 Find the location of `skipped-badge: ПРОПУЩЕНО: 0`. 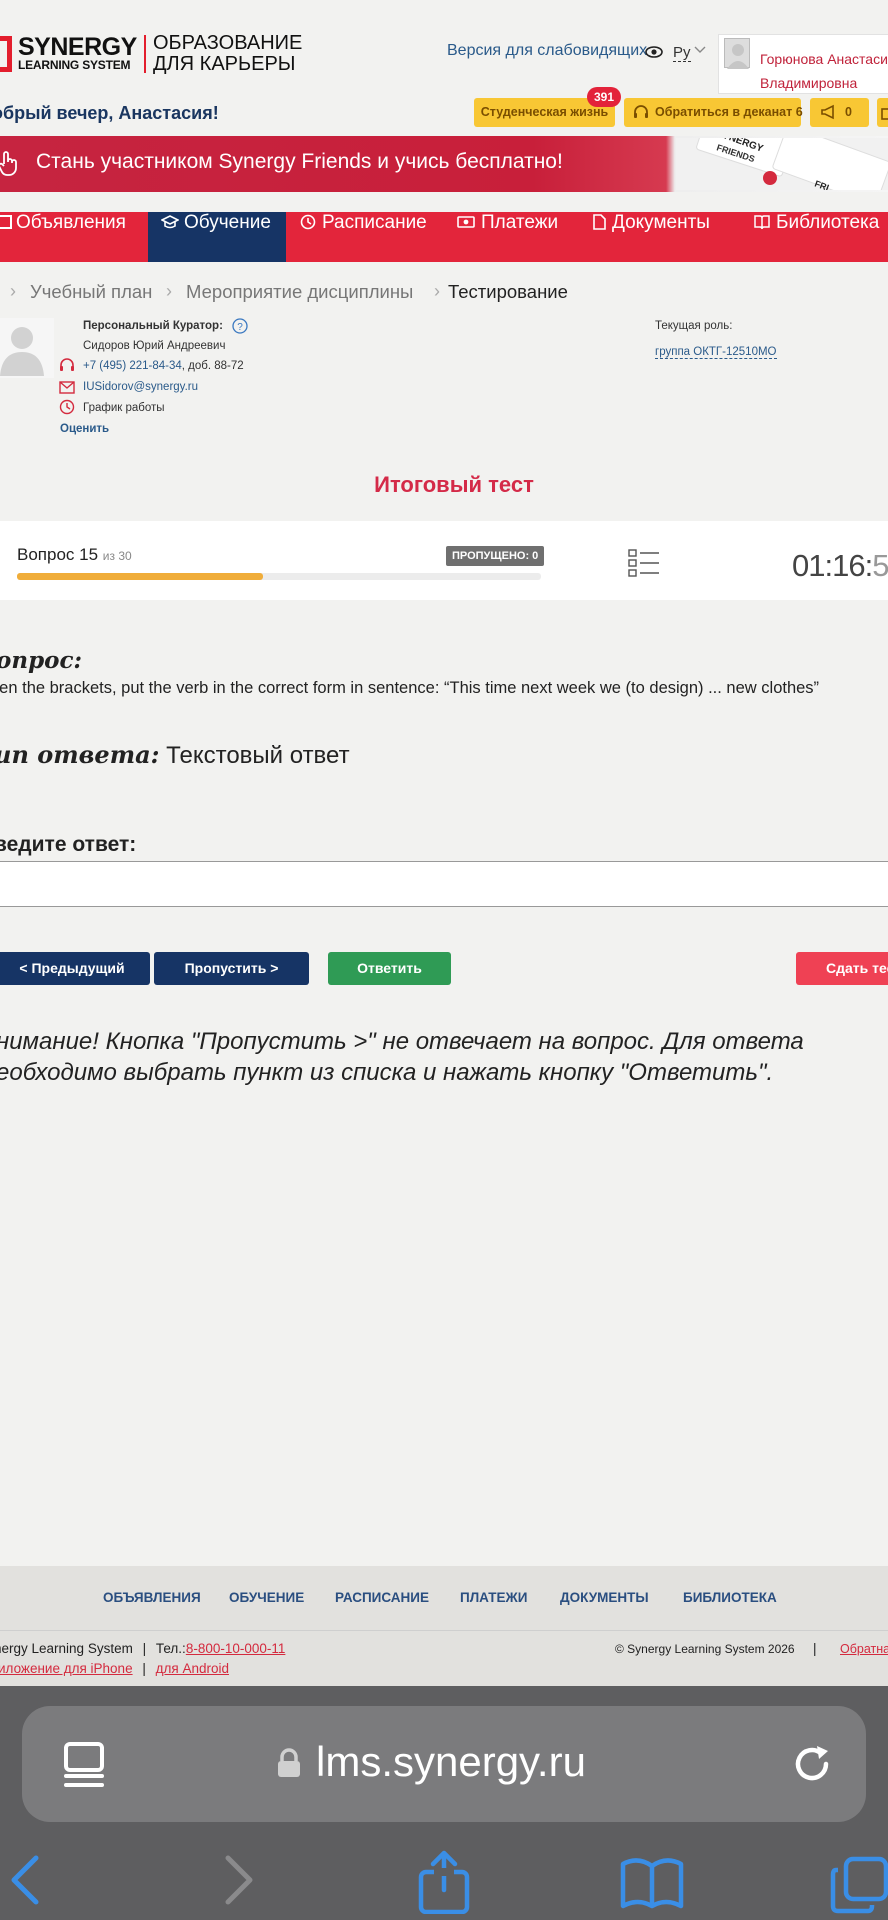

skipped-badge: ПРОПУЩЕНО: 0 is located at coordinates (495, 556).